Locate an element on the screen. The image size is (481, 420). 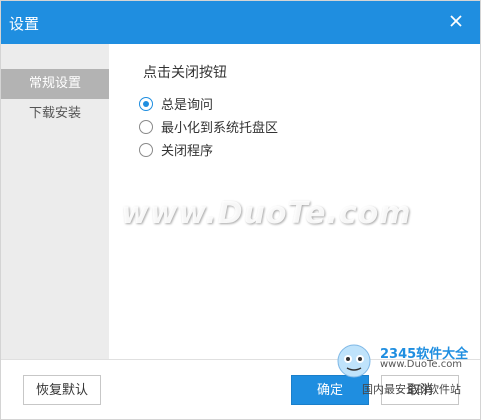
sidebar-item-label: 常规设置 is located at coordinates (55, 83).